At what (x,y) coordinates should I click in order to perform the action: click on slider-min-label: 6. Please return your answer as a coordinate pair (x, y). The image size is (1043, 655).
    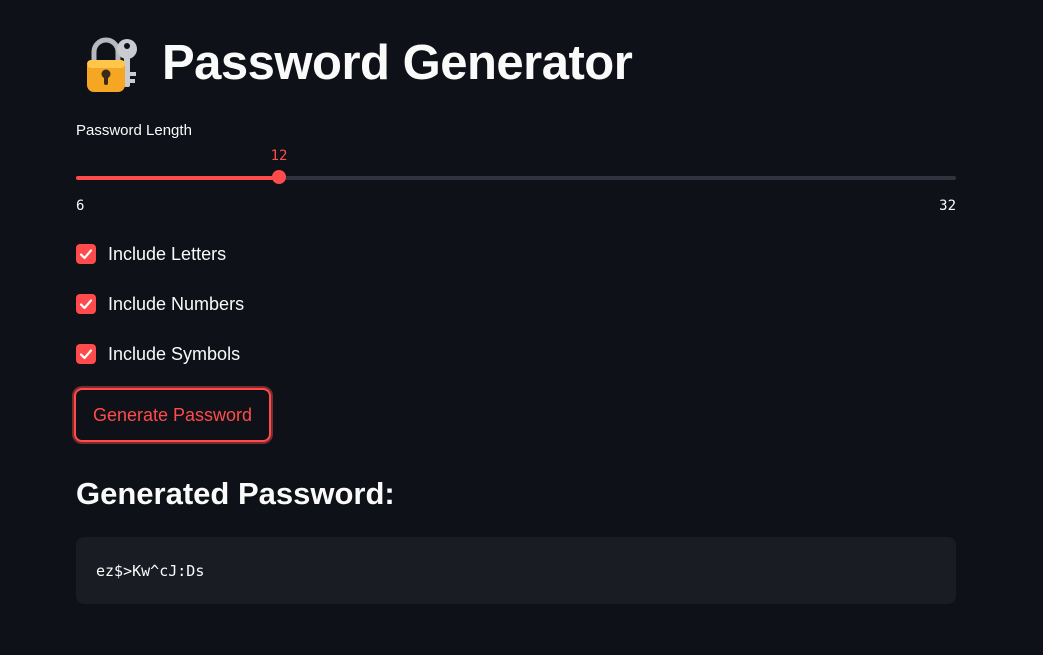
    Looking at the image, I should click on (80, 206).